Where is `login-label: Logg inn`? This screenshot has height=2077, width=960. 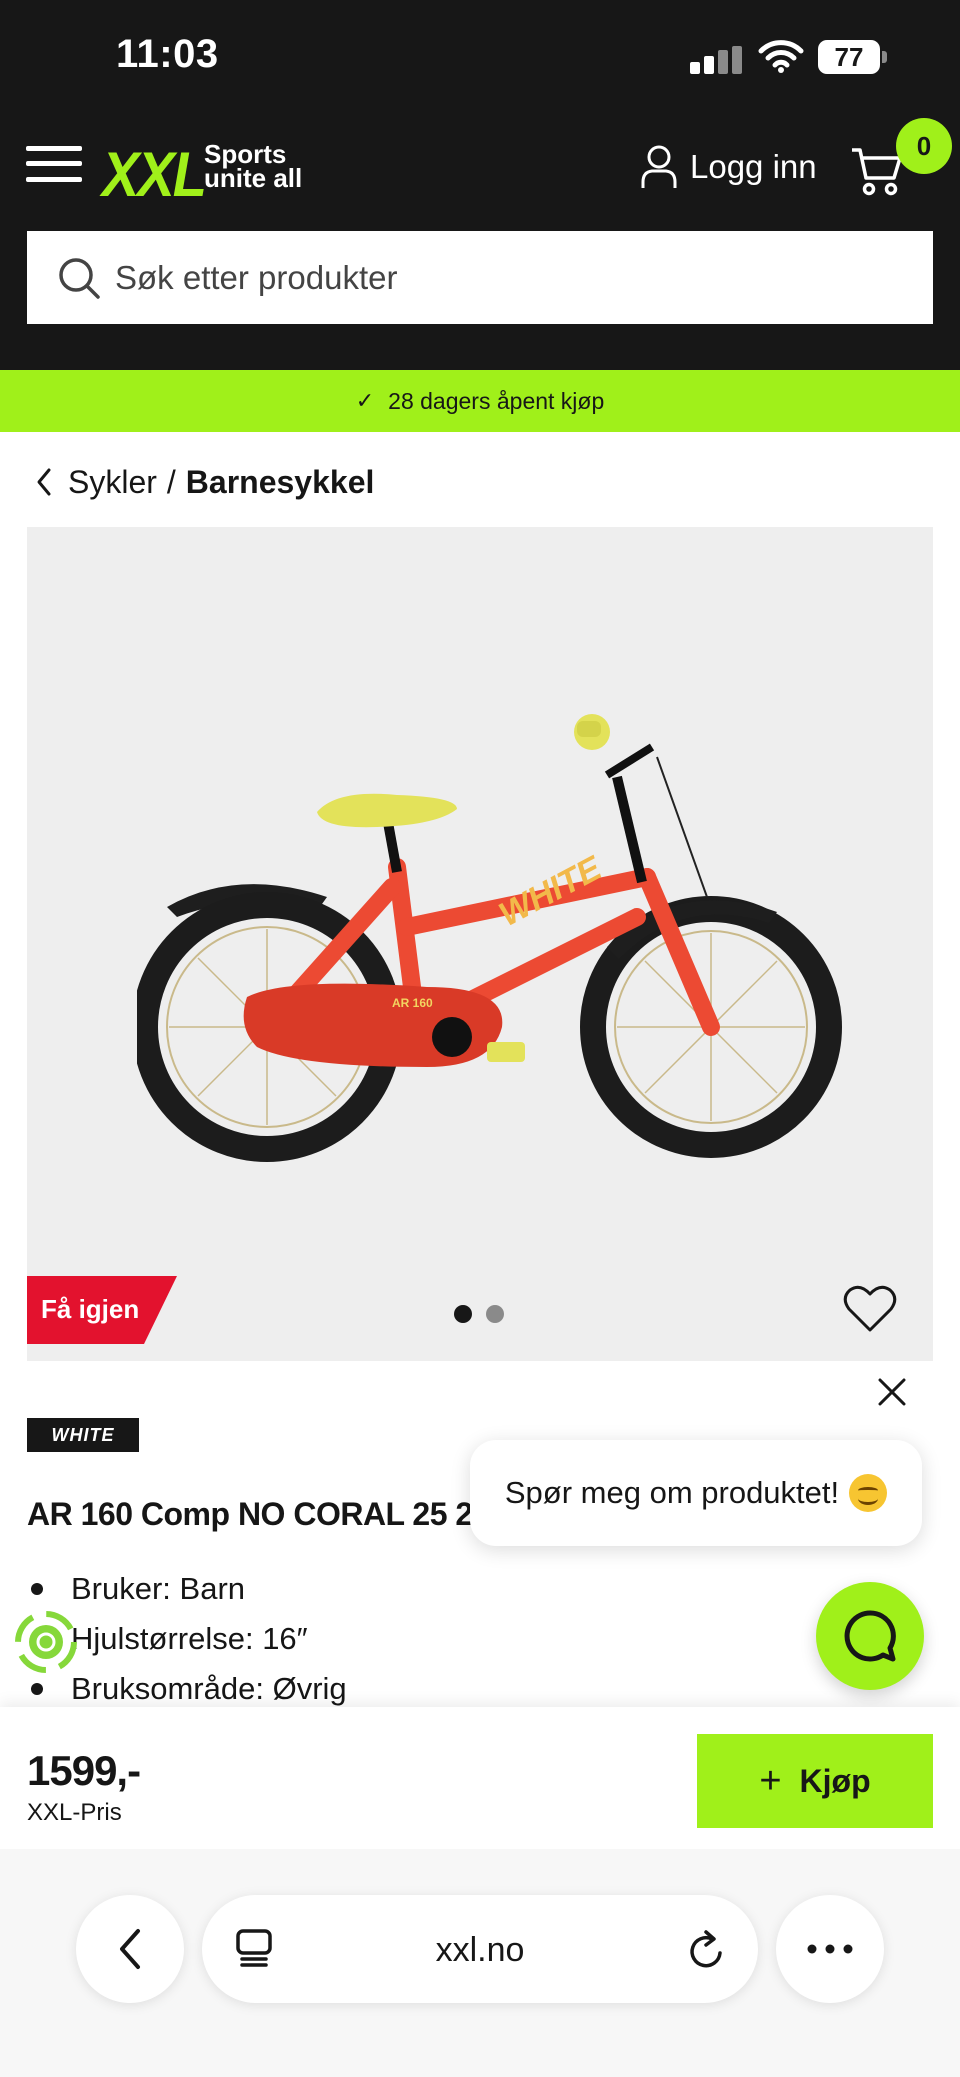 login-label: Logg inn is located at coordinates (753, 166).